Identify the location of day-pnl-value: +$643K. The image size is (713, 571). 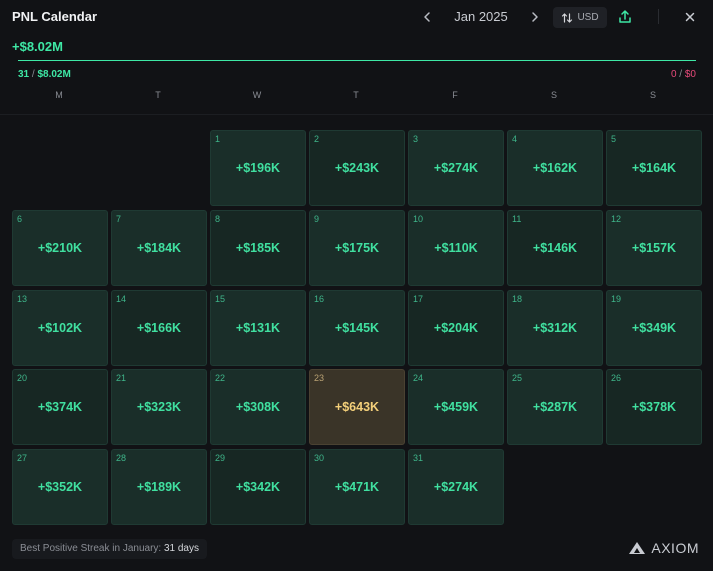
(357, 407).